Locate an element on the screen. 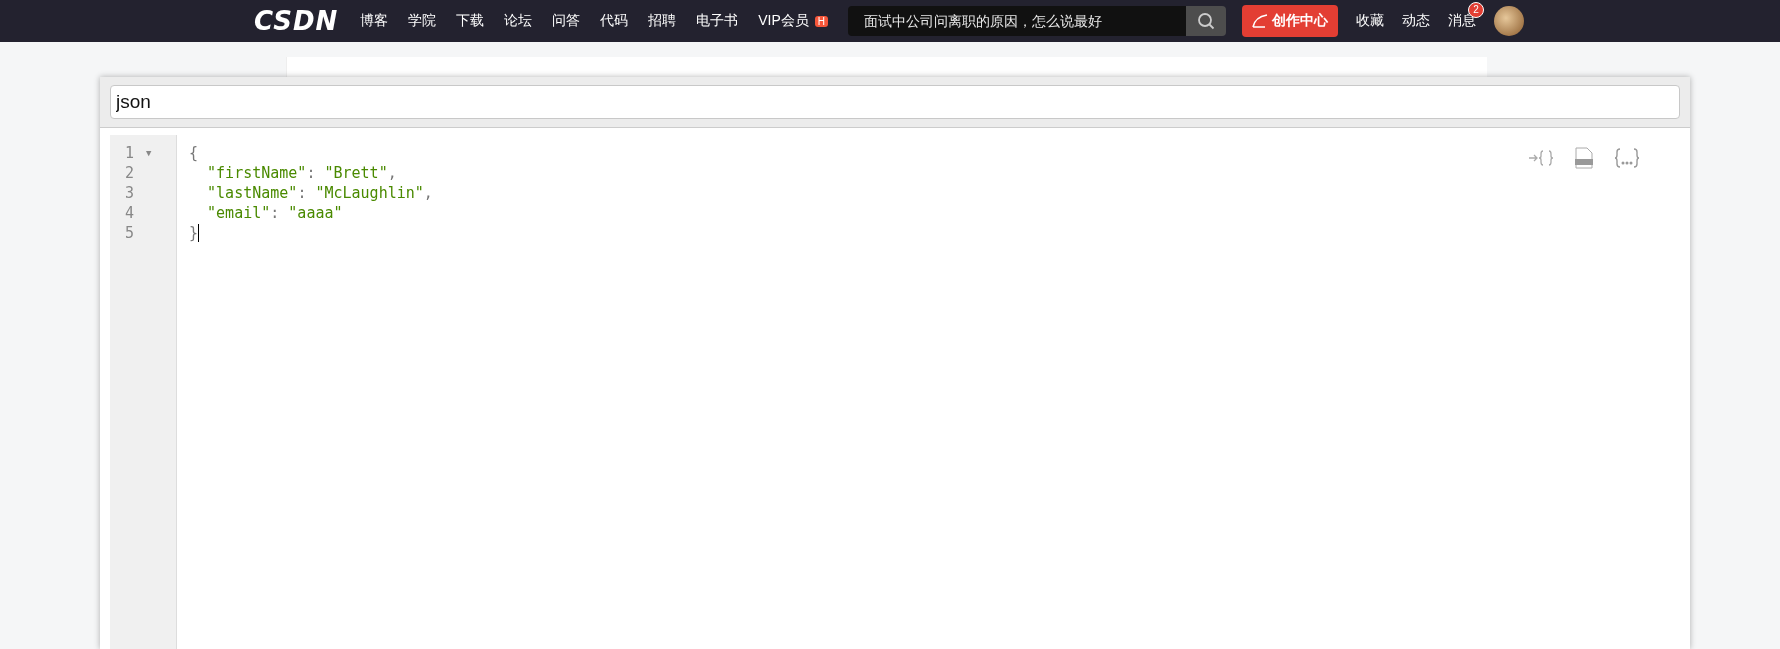 Image resolution: width=1780 pixels, height=649 pixels. format-icon is located at coordinates (1627, 158).